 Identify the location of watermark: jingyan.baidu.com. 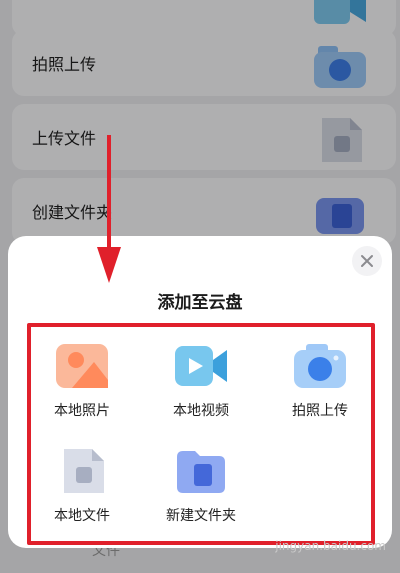
(330, 546).